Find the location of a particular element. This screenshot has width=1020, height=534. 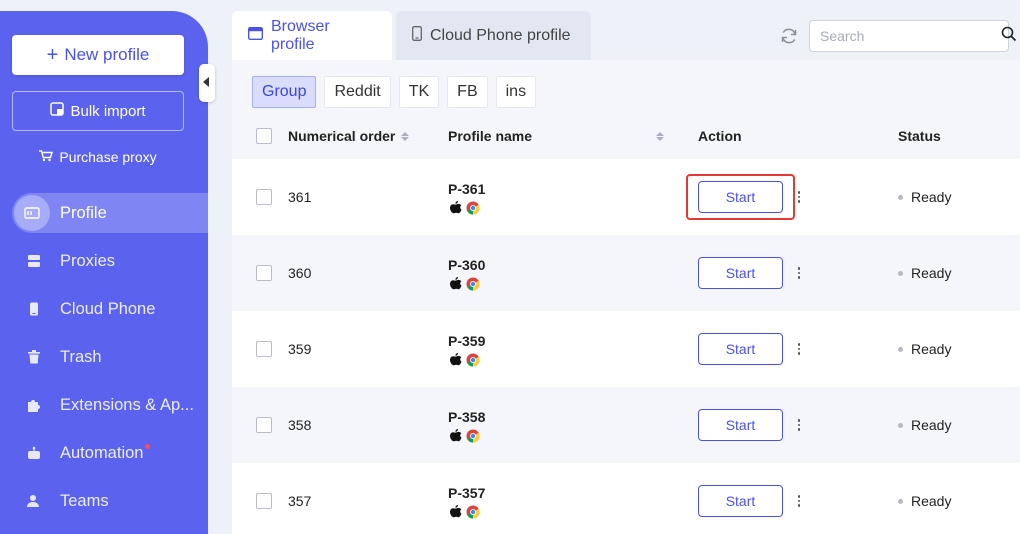

bulk-import-button: Bulk import is located at coordinates (98, 111).